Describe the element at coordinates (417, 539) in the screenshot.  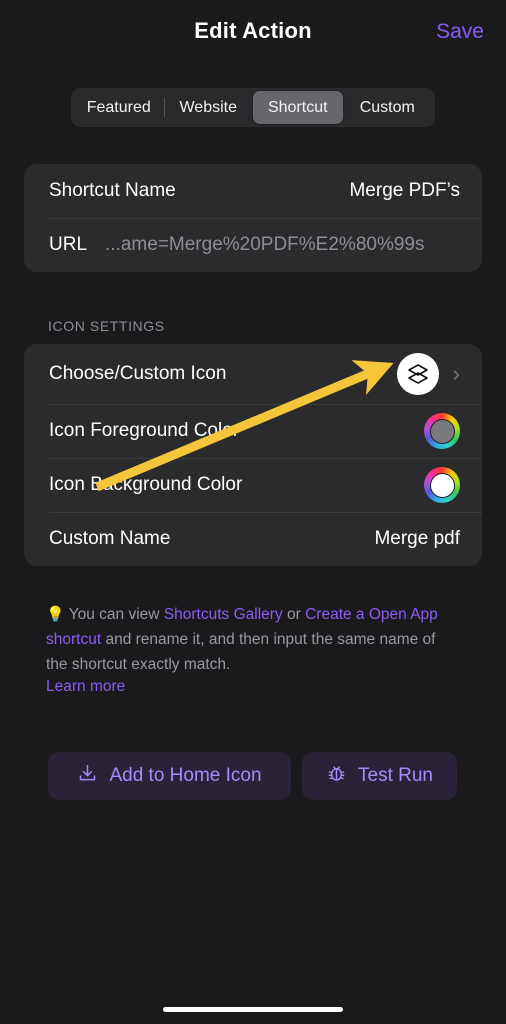
I see `custom-name-value: Merge pdf` at that location.